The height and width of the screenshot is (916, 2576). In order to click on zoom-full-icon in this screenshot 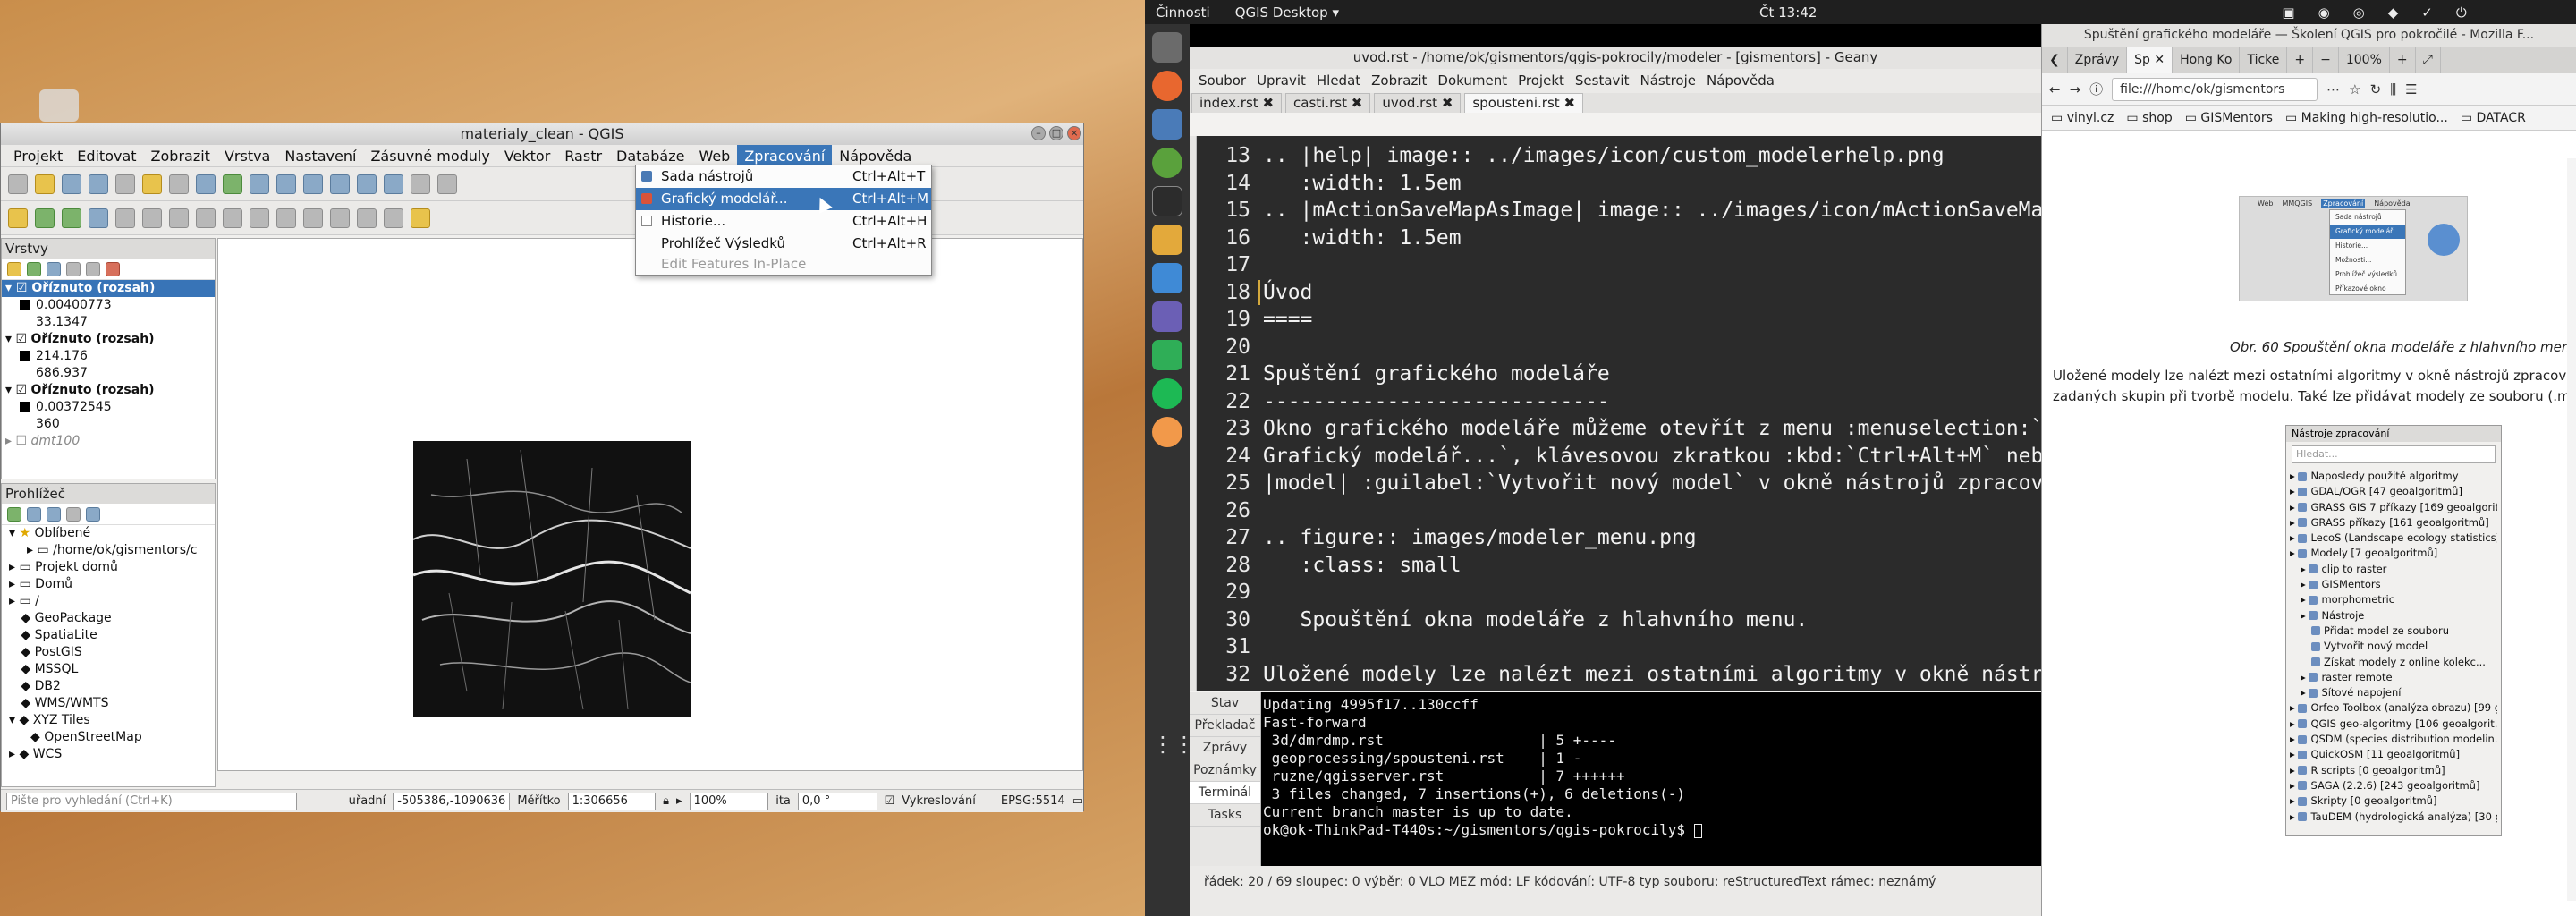, I will do `click(313, 184)`.